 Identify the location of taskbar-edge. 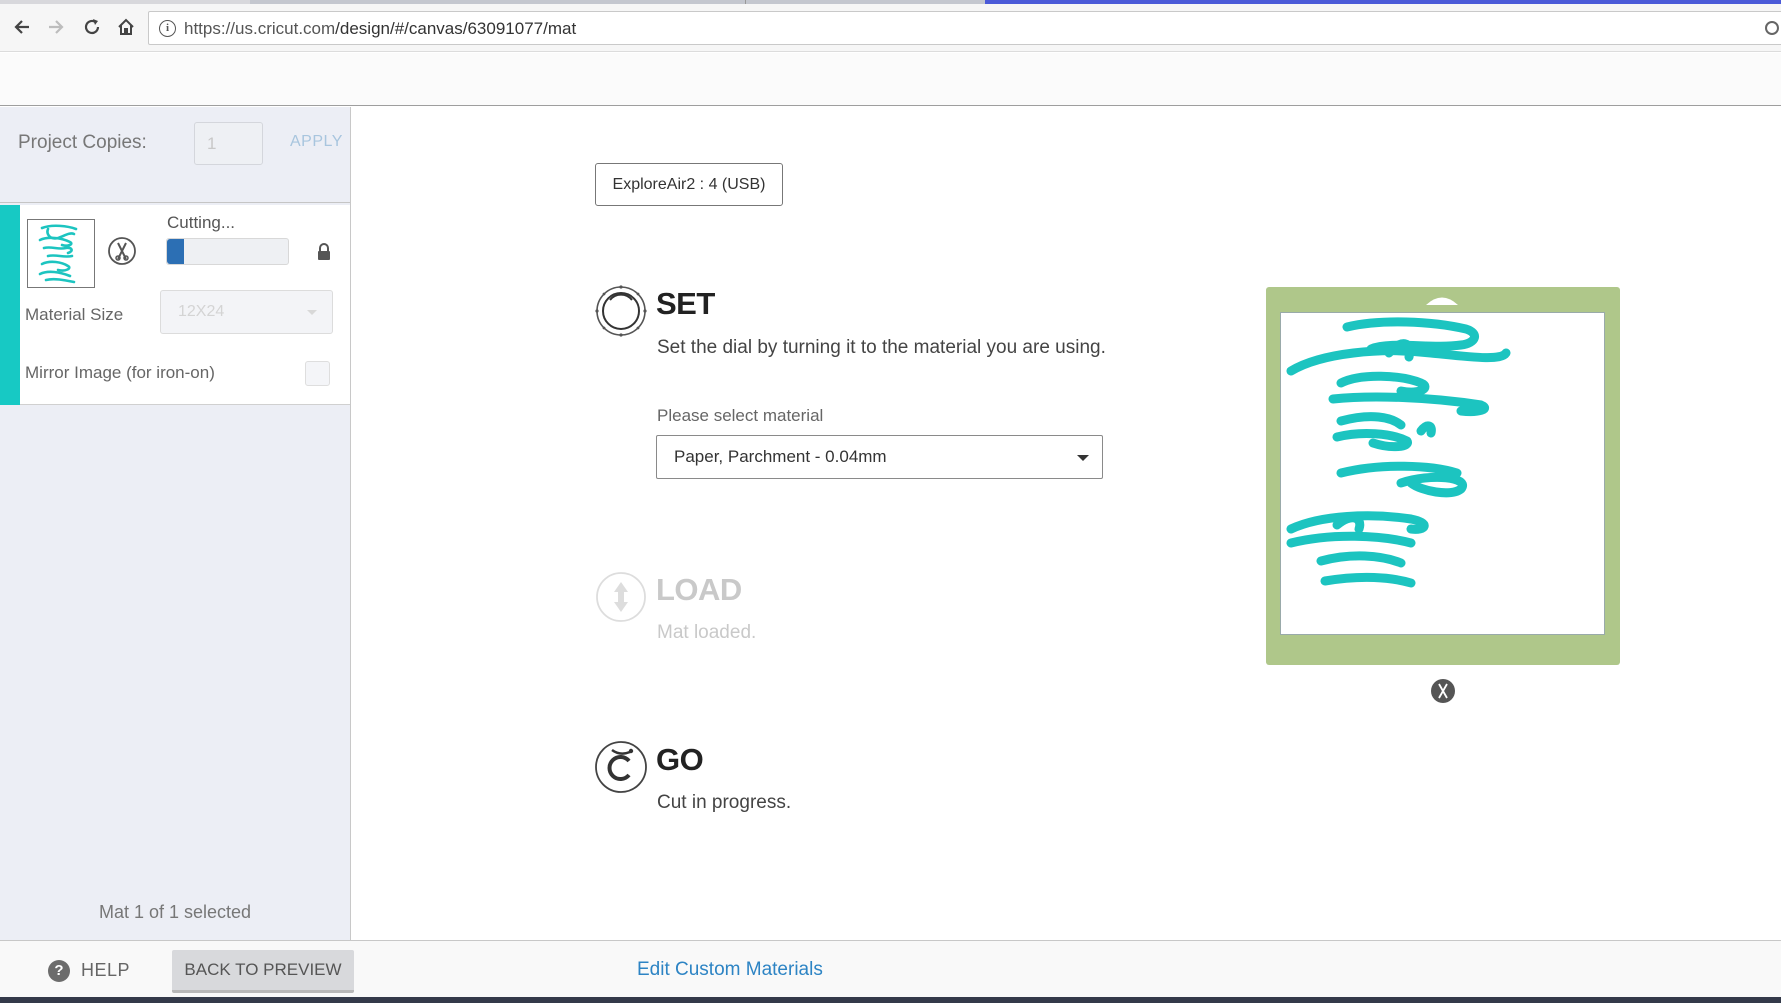
(890, 1000).